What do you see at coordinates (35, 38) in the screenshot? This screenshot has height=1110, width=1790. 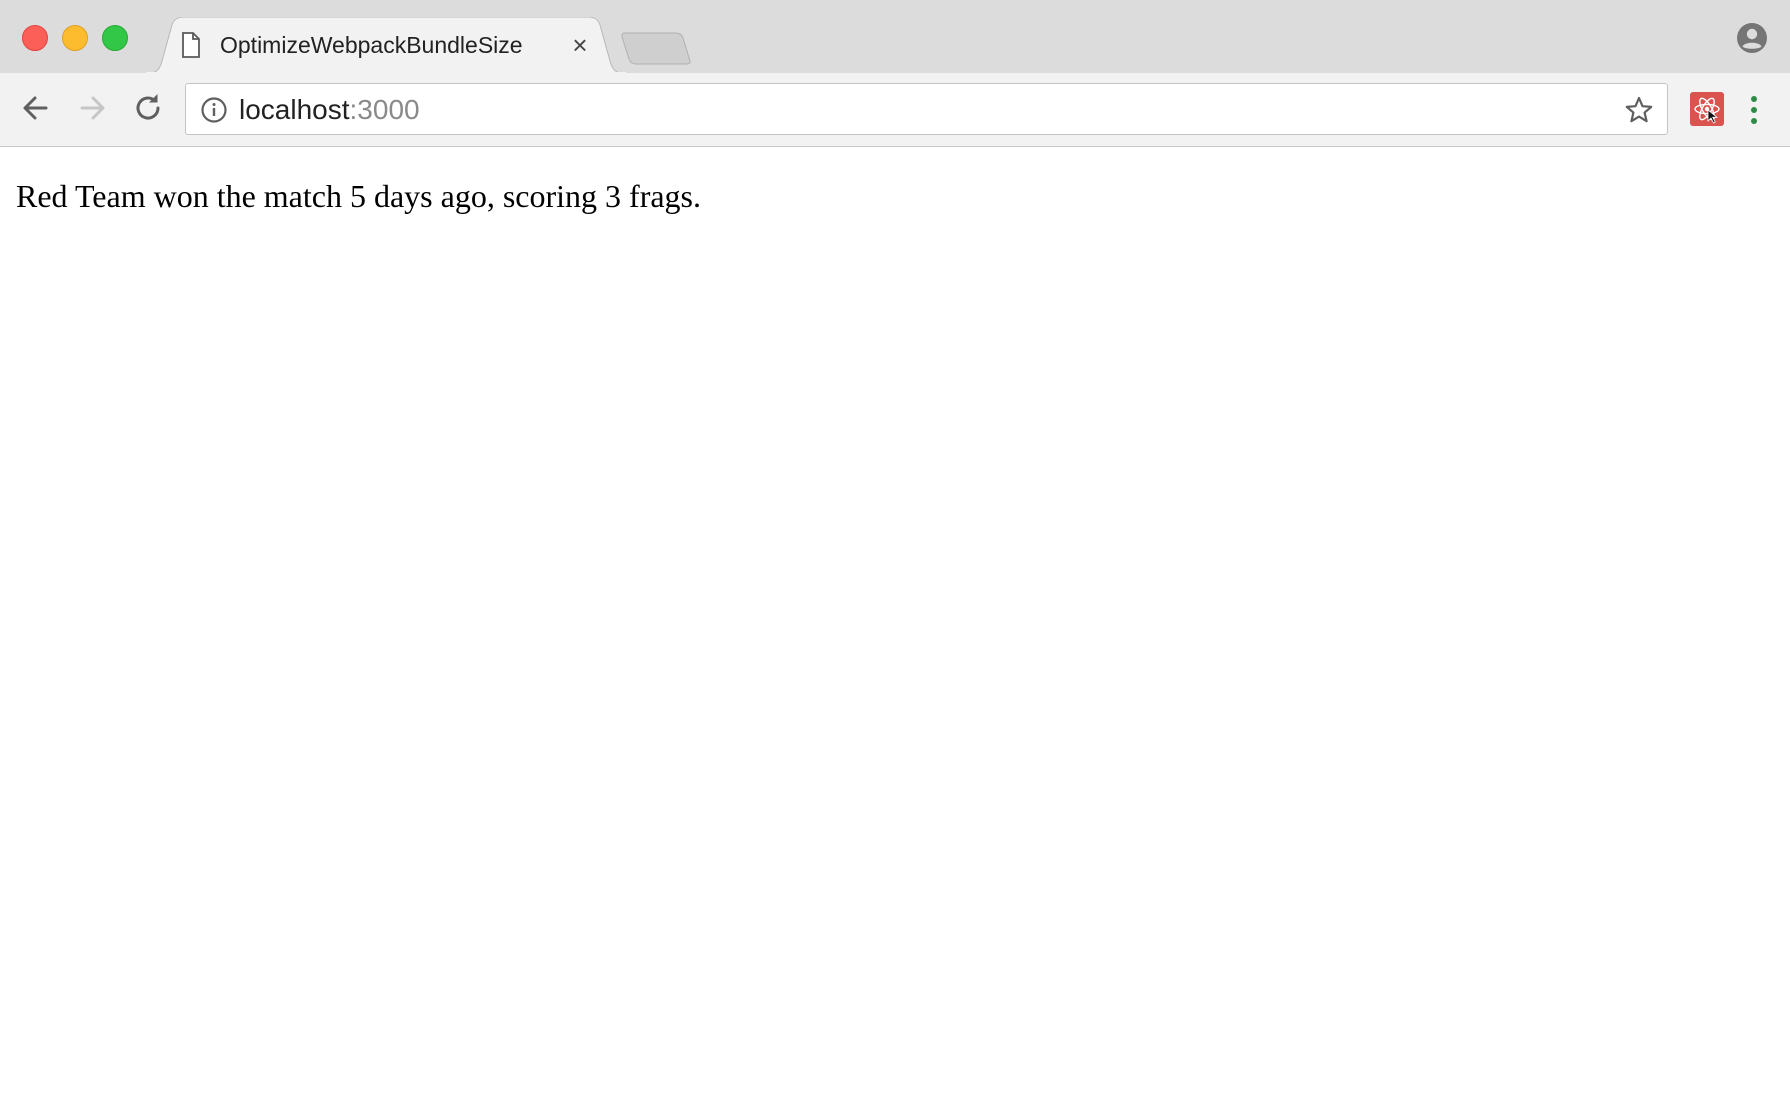 I see `window-close-button` at bounding box center [35, 38].